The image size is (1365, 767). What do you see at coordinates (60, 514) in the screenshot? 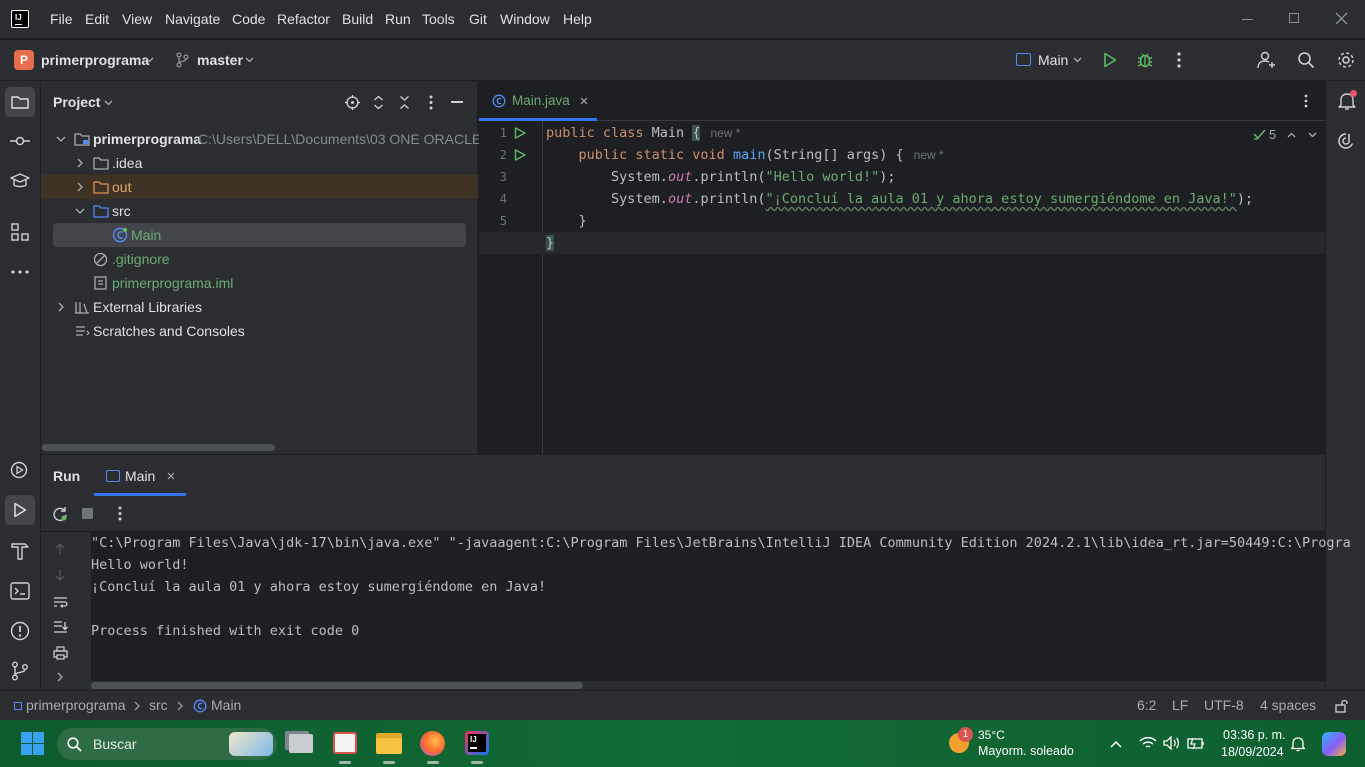
I see `rerun-icon` at bounding box center [60, 514].